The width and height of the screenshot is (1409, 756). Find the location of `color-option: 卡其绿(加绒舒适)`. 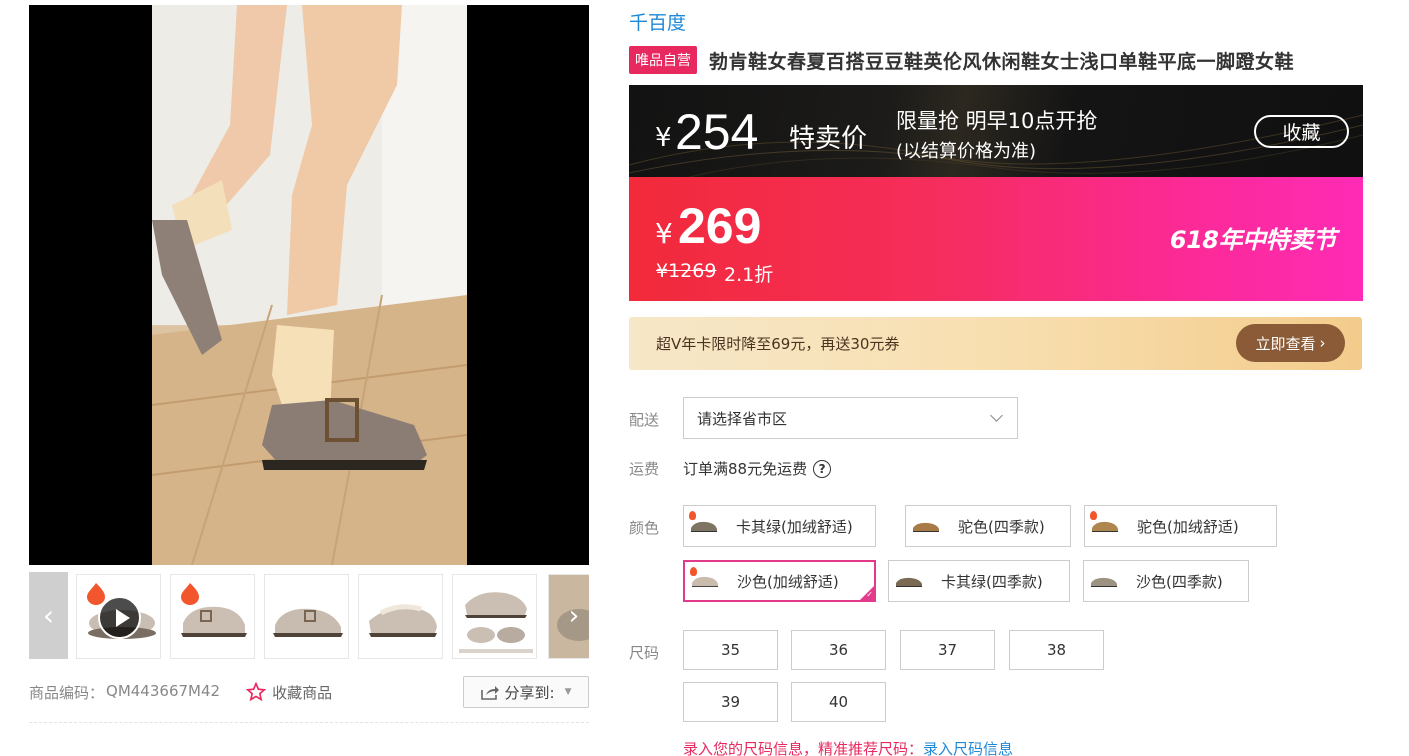

color-option: 卡其绿(加绒舒适) is located at coordinates (779, 526).